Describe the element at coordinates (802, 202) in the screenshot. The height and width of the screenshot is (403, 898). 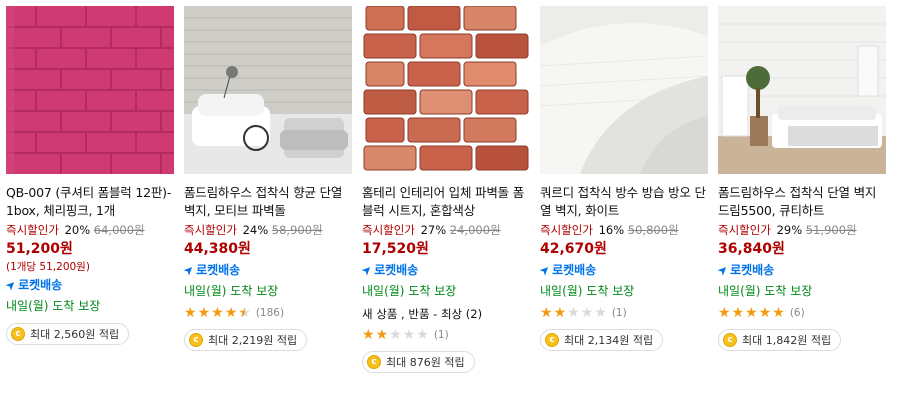
I see `product-name: 폼드림하우스 접착식 단열 벽지 드림5500, 큐티하트` at that location.